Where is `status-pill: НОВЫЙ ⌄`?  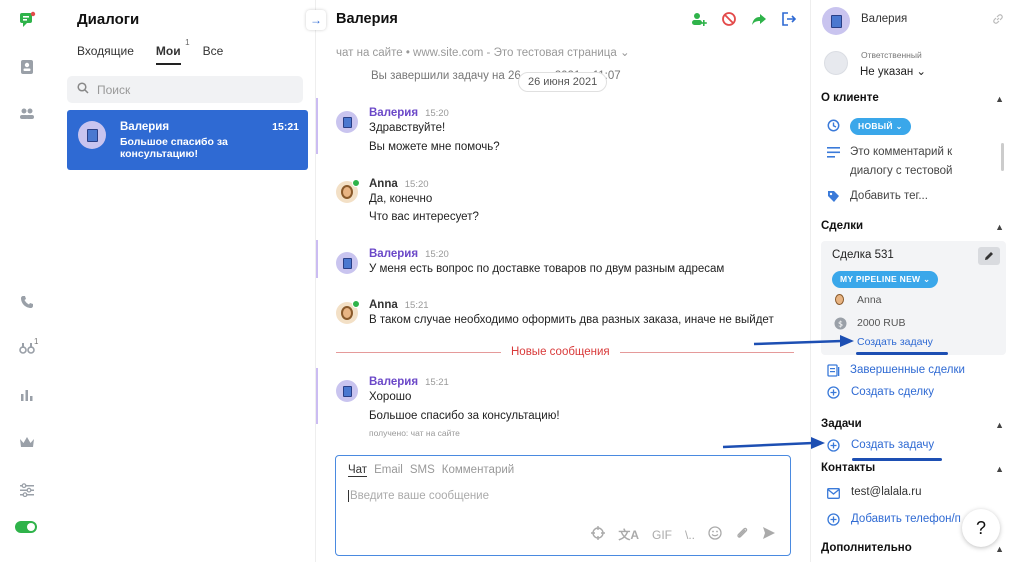
status-pill: НОВЫЙ ⌄ is located at coordinates (880, 126).